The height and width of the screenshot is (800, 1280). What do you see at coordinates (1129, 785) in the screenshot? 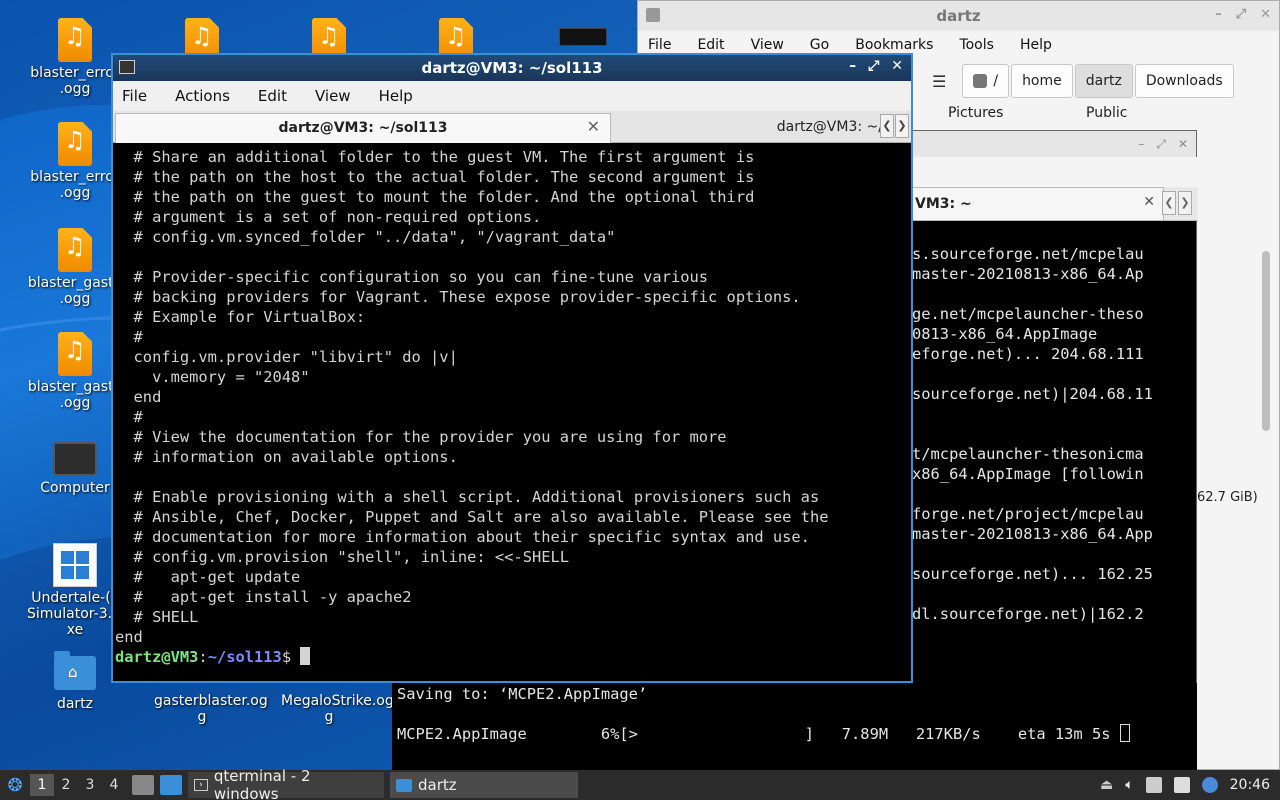
I see `volume-icon: 🔈︎` at bounding box center [1129, 785].